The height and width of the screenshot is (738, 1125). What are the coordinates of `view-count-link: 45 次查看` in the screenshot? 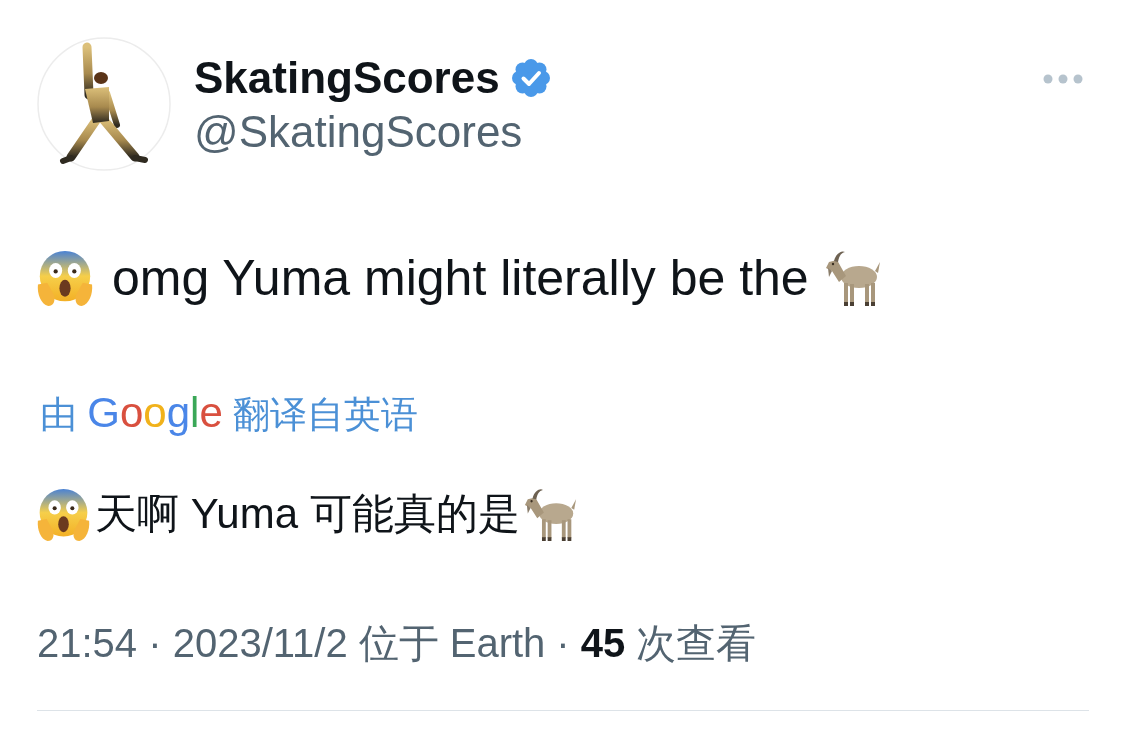 It's located at (668, 643).